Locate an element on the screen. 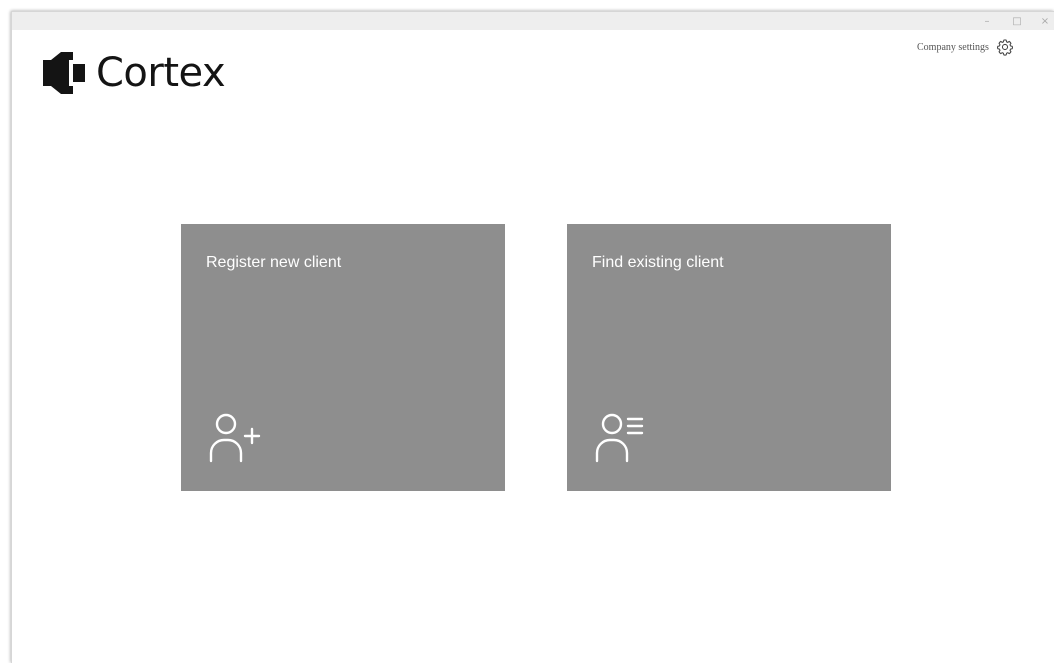 This screenshot has width=1054, height=663. user-list-icon is located at coordinates (619, 438).